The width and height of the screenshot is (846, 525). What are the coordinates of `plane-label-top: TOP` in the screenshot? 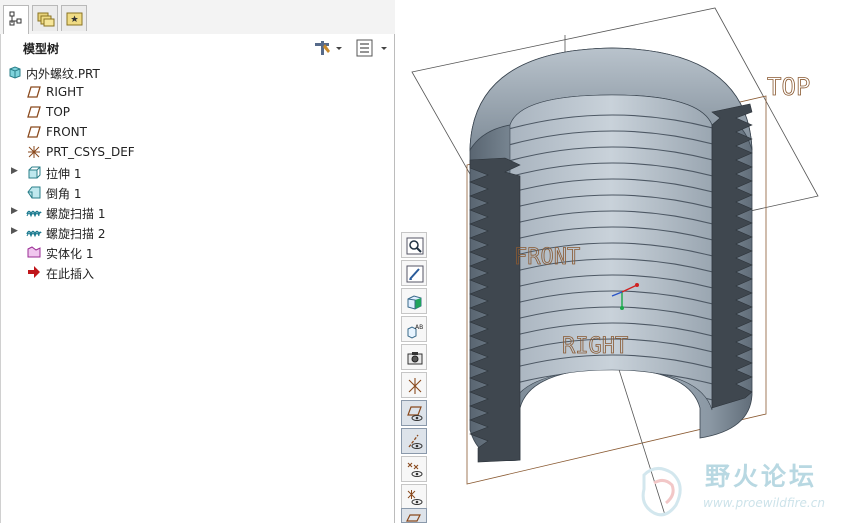 It's located at (788, 87).